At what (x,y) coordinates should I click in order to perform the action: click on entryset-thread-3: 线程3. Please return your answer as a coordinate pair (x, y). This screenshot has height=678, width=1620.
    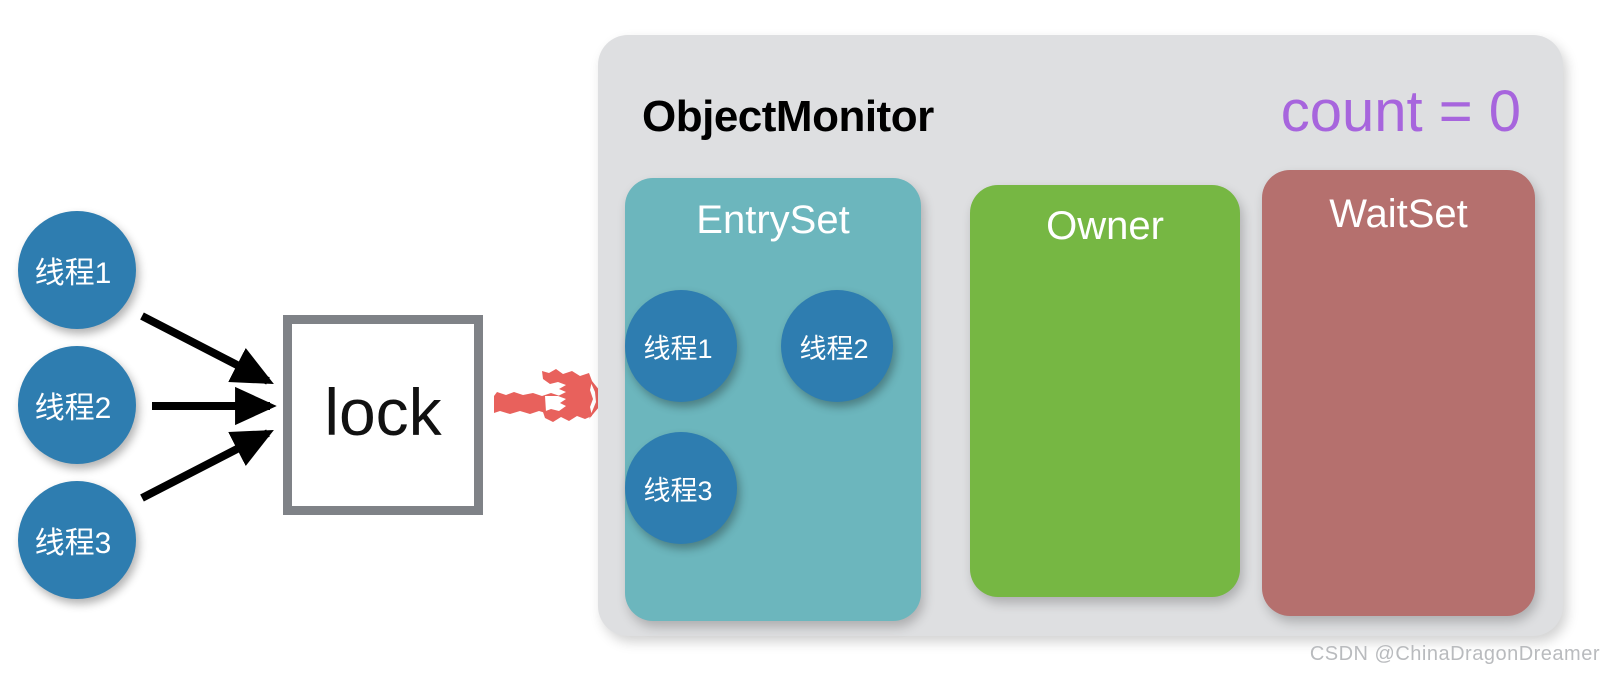
    Looking at the image, I should click on (681, 488).